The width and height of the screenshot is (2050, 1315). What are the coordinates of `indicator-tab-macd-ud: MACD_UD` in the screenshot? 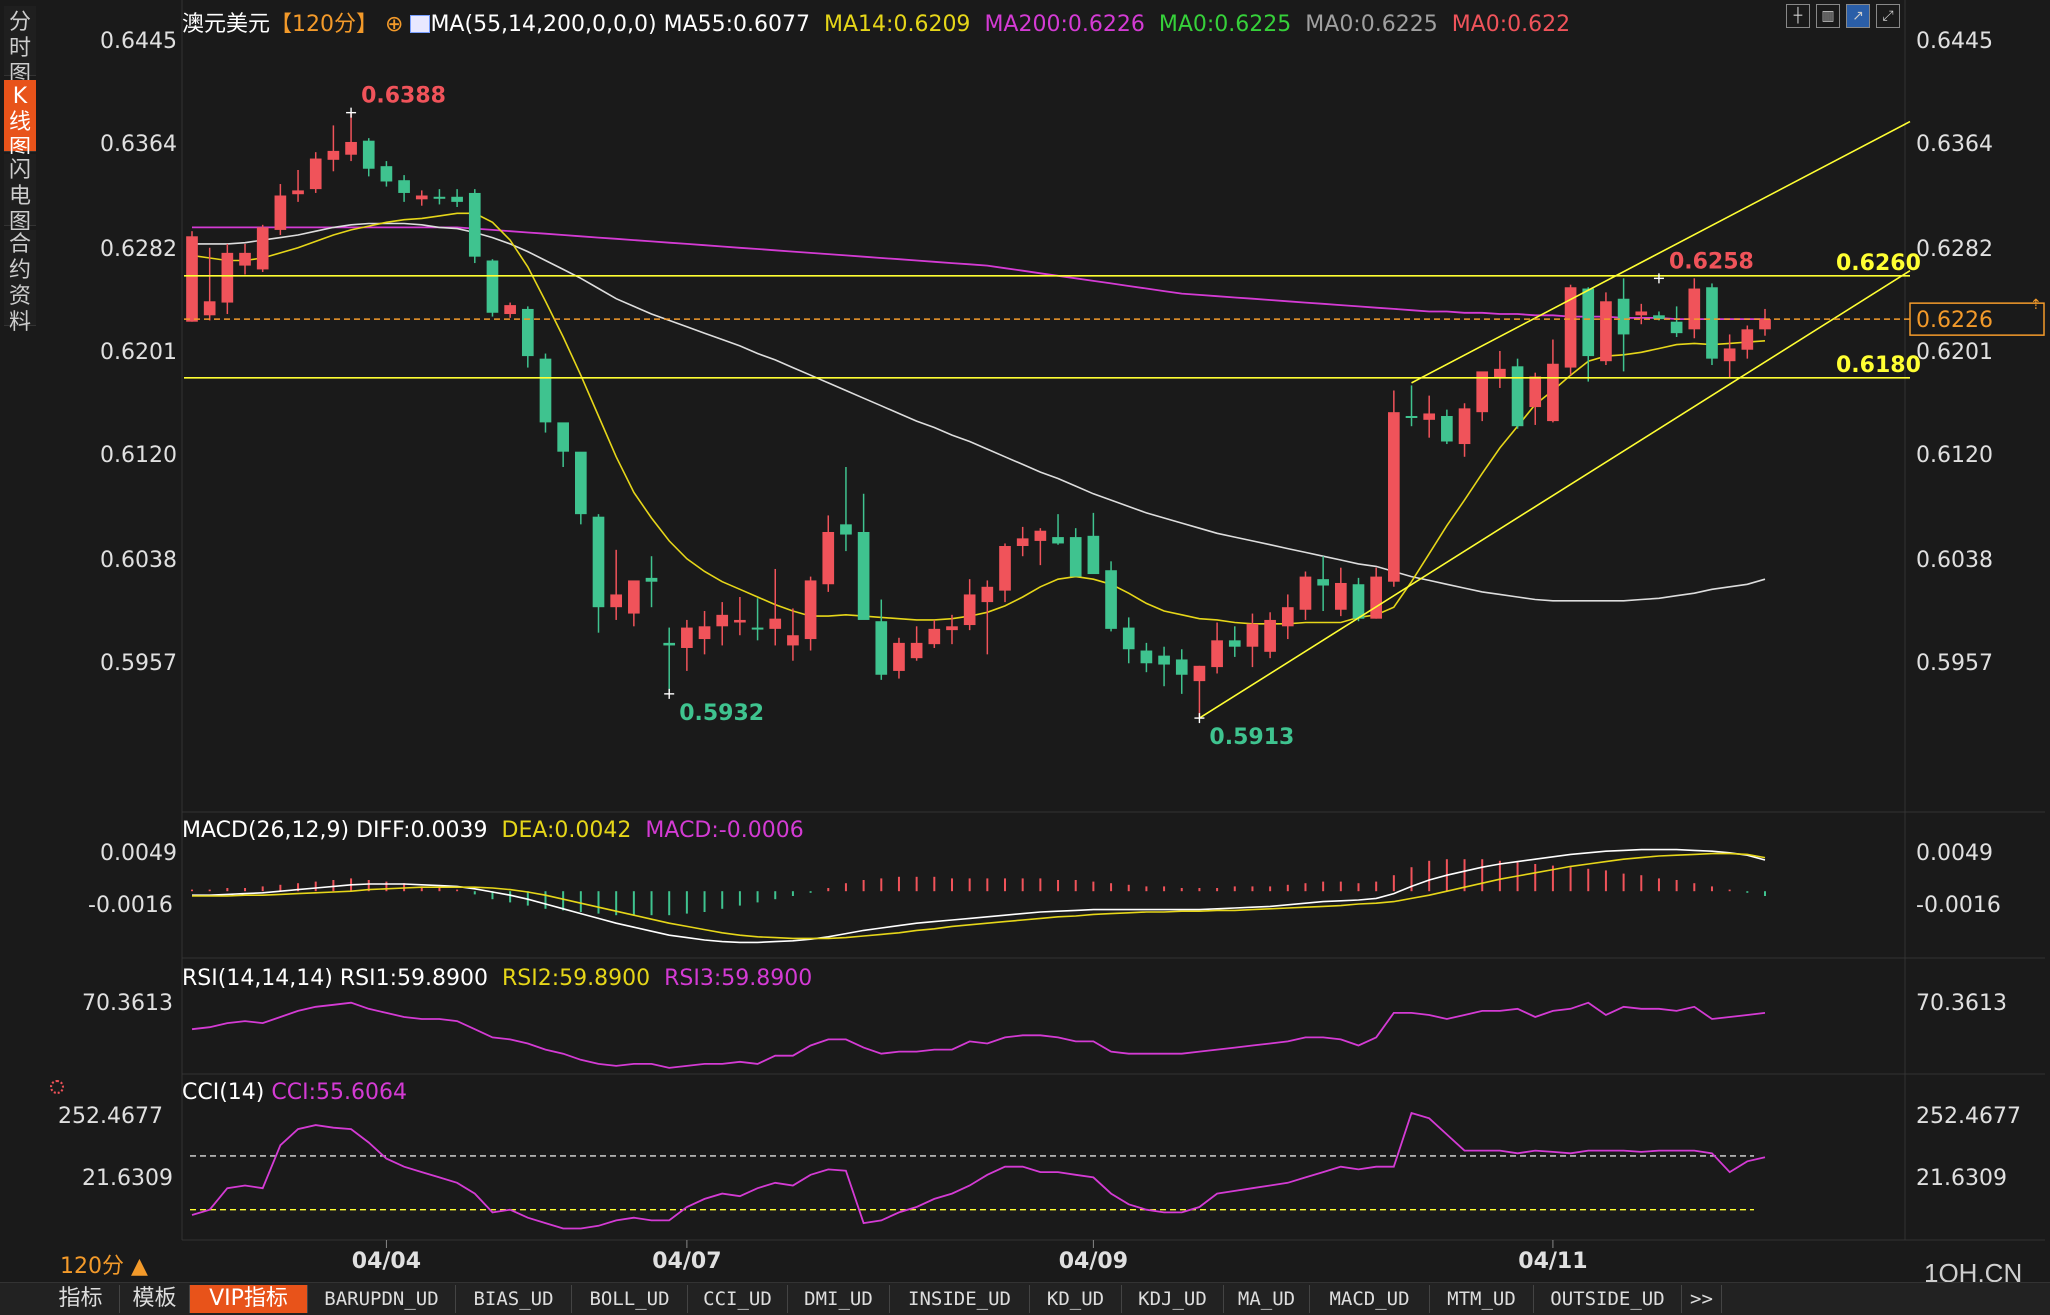 It's located at (1370, 1299).